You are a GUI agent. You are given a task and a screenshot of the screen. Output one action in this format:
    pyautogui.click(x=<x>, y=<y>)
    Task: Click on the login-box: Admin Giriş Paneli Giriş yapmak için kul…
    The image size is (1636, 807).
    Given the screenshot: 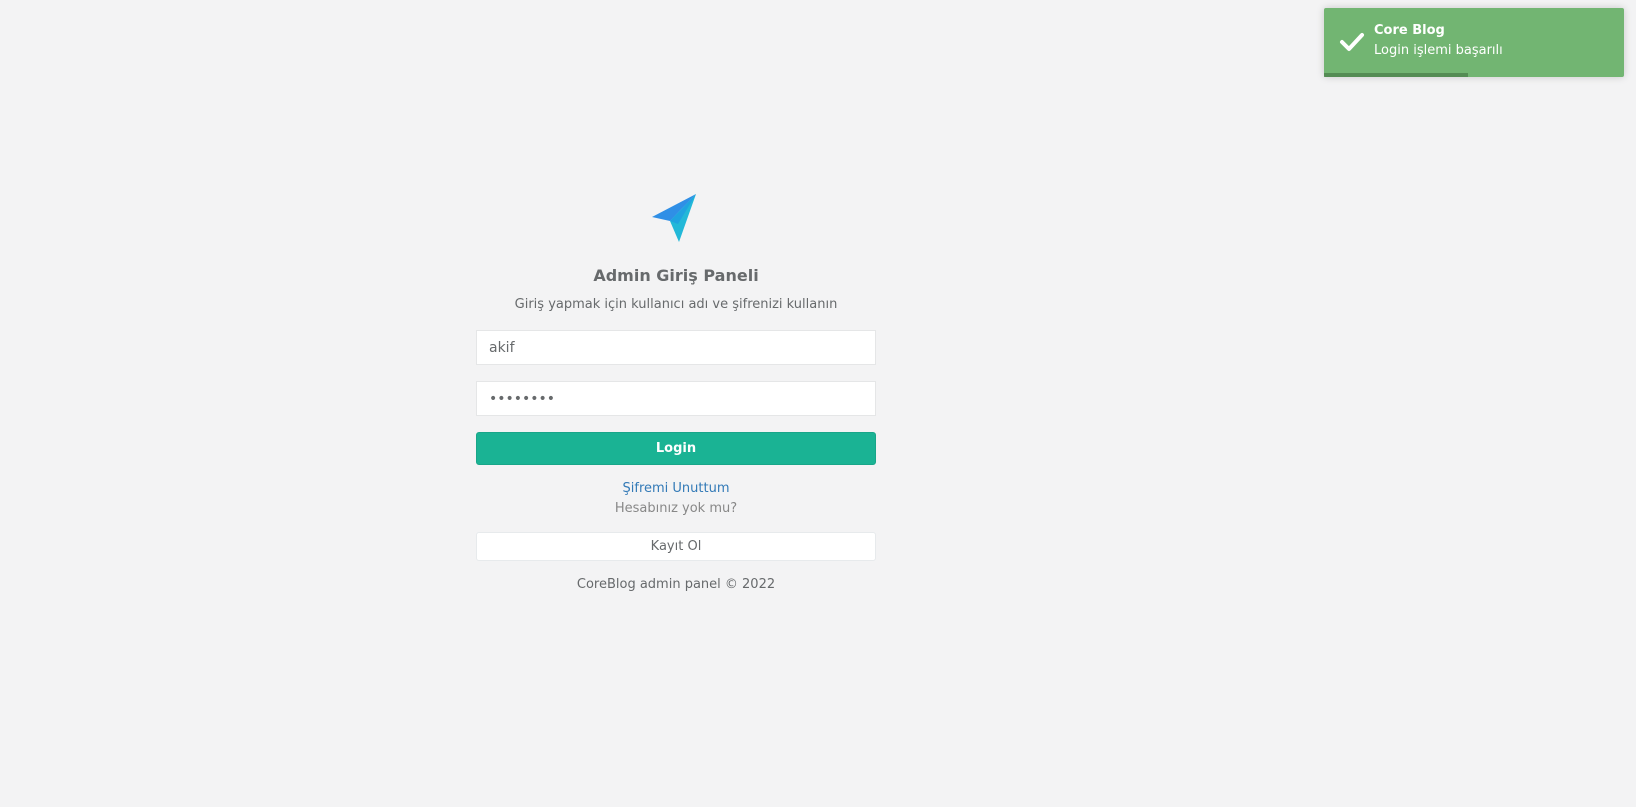 What is the action you would take?
    pyautogui.click(x=676, y=391)
    